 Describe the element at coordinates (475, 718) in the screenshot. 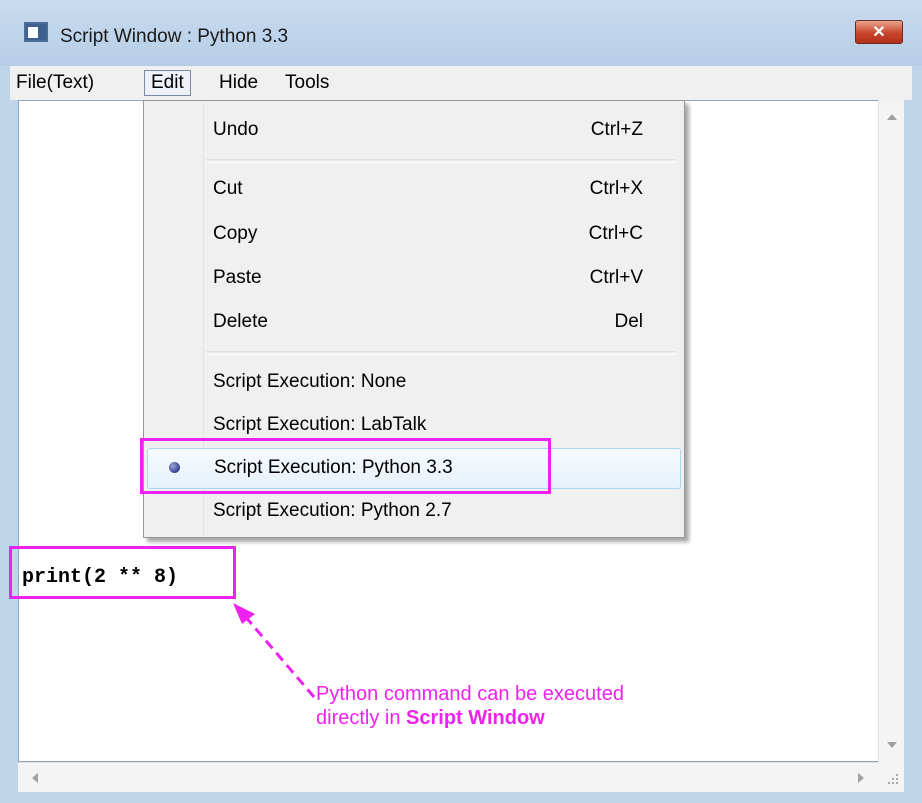

I see `annotation-line-2-bold: Script Window` at that location.